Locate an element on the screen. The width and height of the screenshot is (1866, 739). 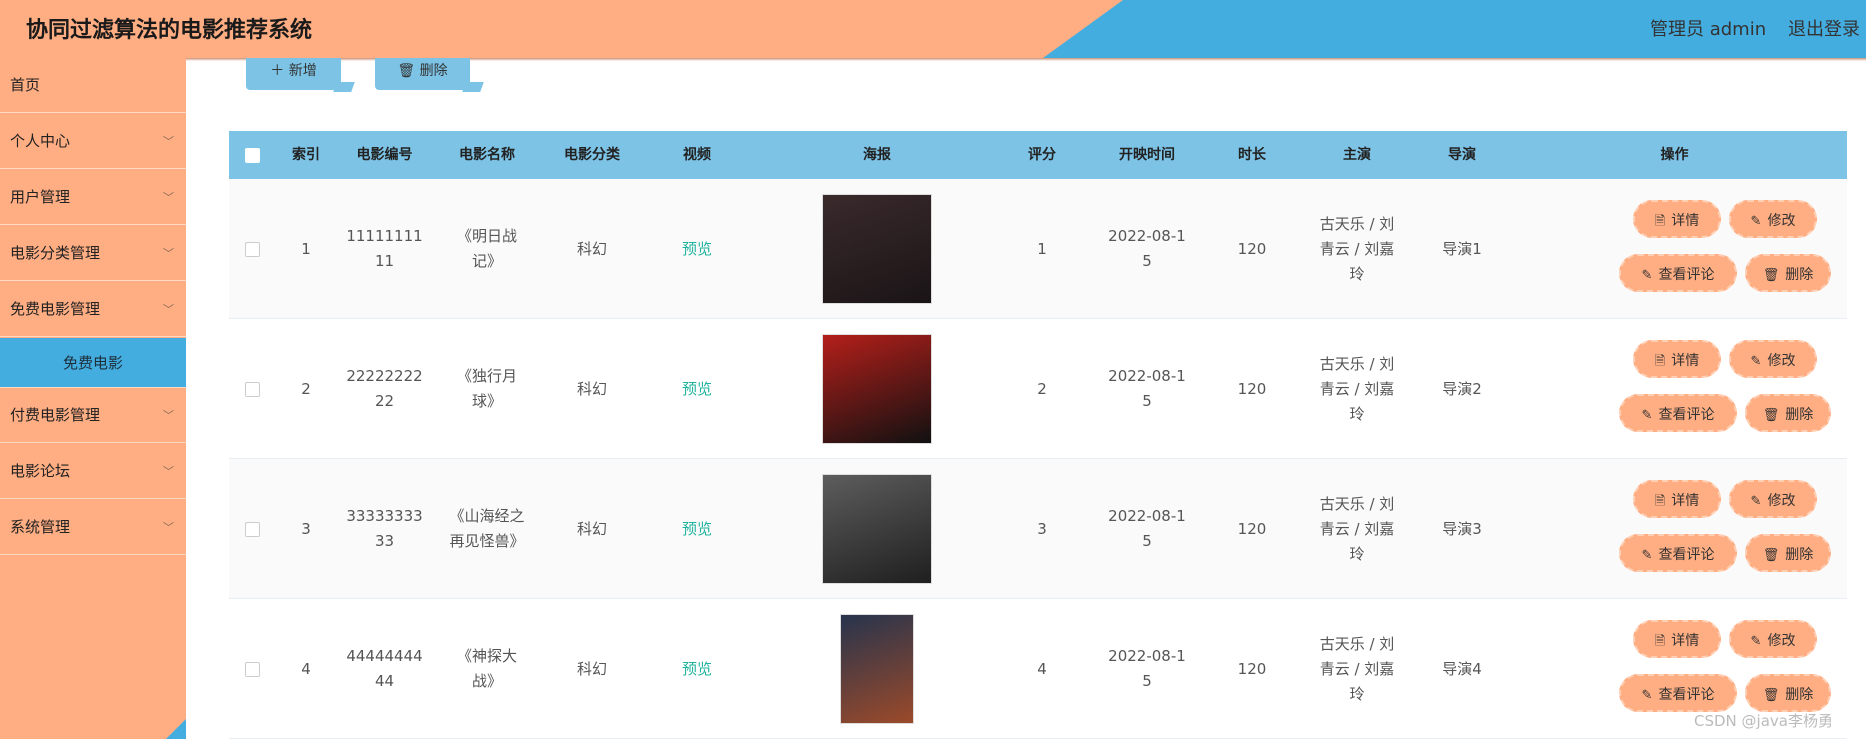
cell-video: 预览 is located at coordinates (697, 249).